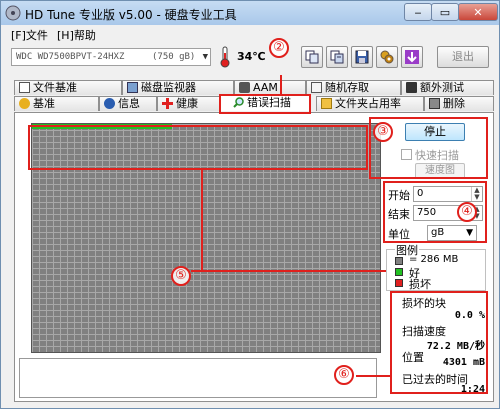  Describe the element at coordinates (459, 103) in the screenshot. I see `tab-erase: 删除` at that location.